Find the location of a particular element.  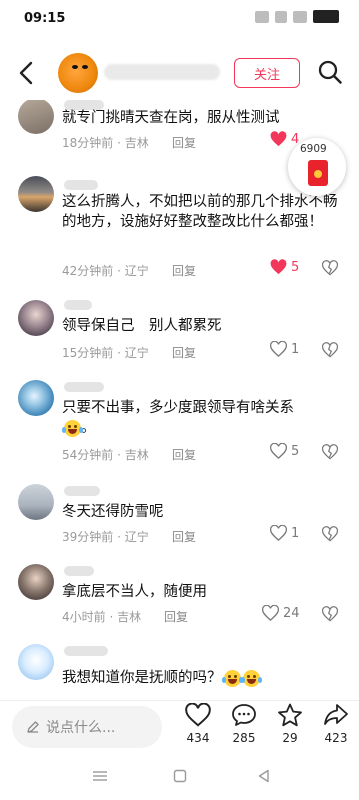

back-nav-icon is located at coordinates (264, 776).